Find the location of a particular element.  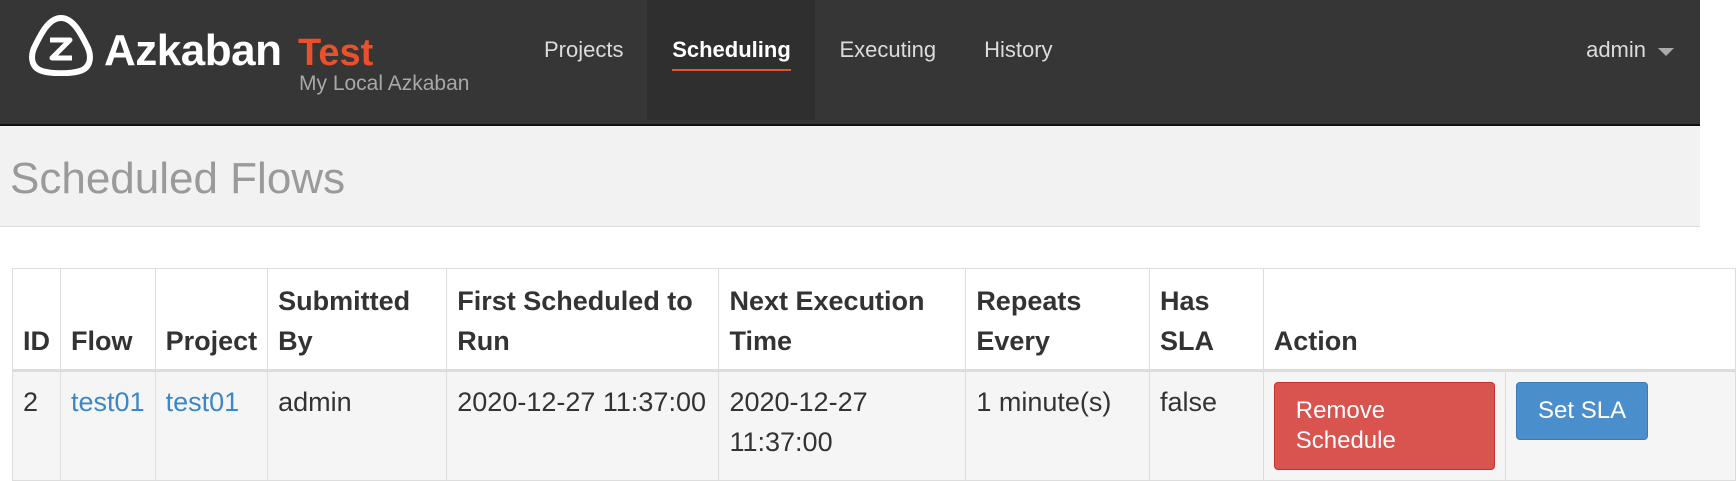

col-action: Action is located at coordinates (1499, 320).